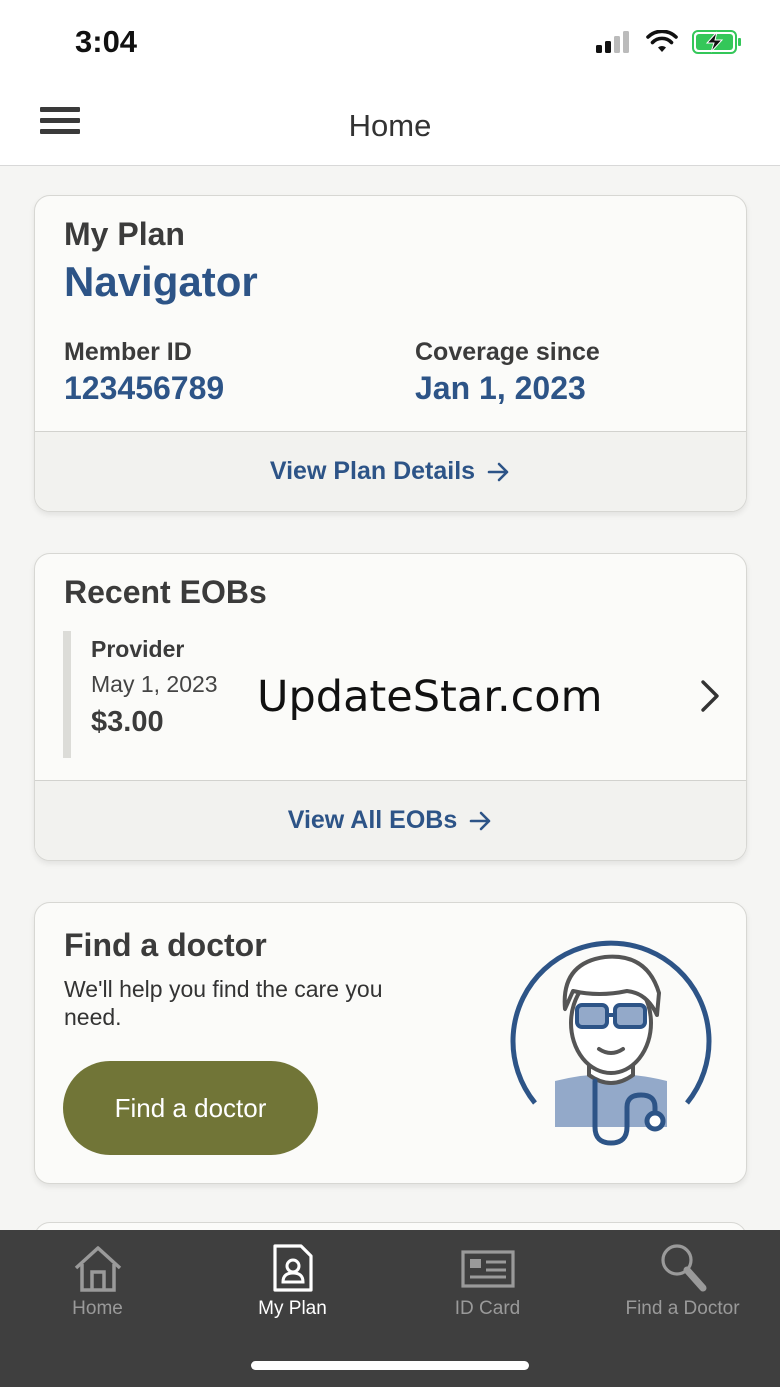 The height and width of the screenshot is (1387, 780). Describe the element at coordinates (710, 696) in the screenshot. I see `chevron-right-icon` at that location.